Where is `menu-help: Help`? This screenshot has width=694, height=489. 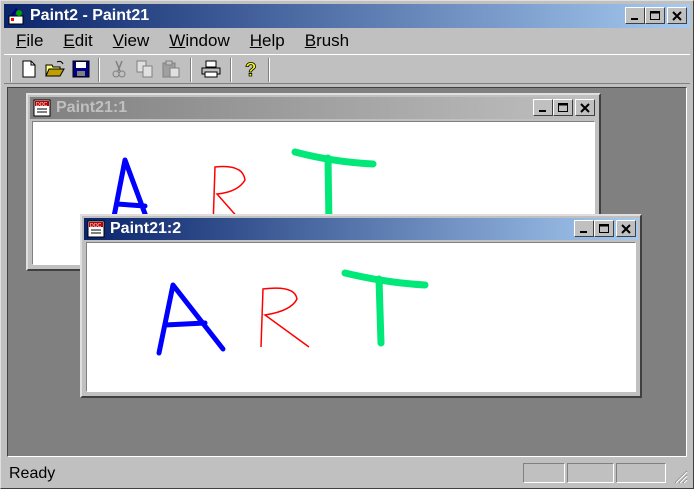 menu-help: Help is located at coordinates (265, 41).